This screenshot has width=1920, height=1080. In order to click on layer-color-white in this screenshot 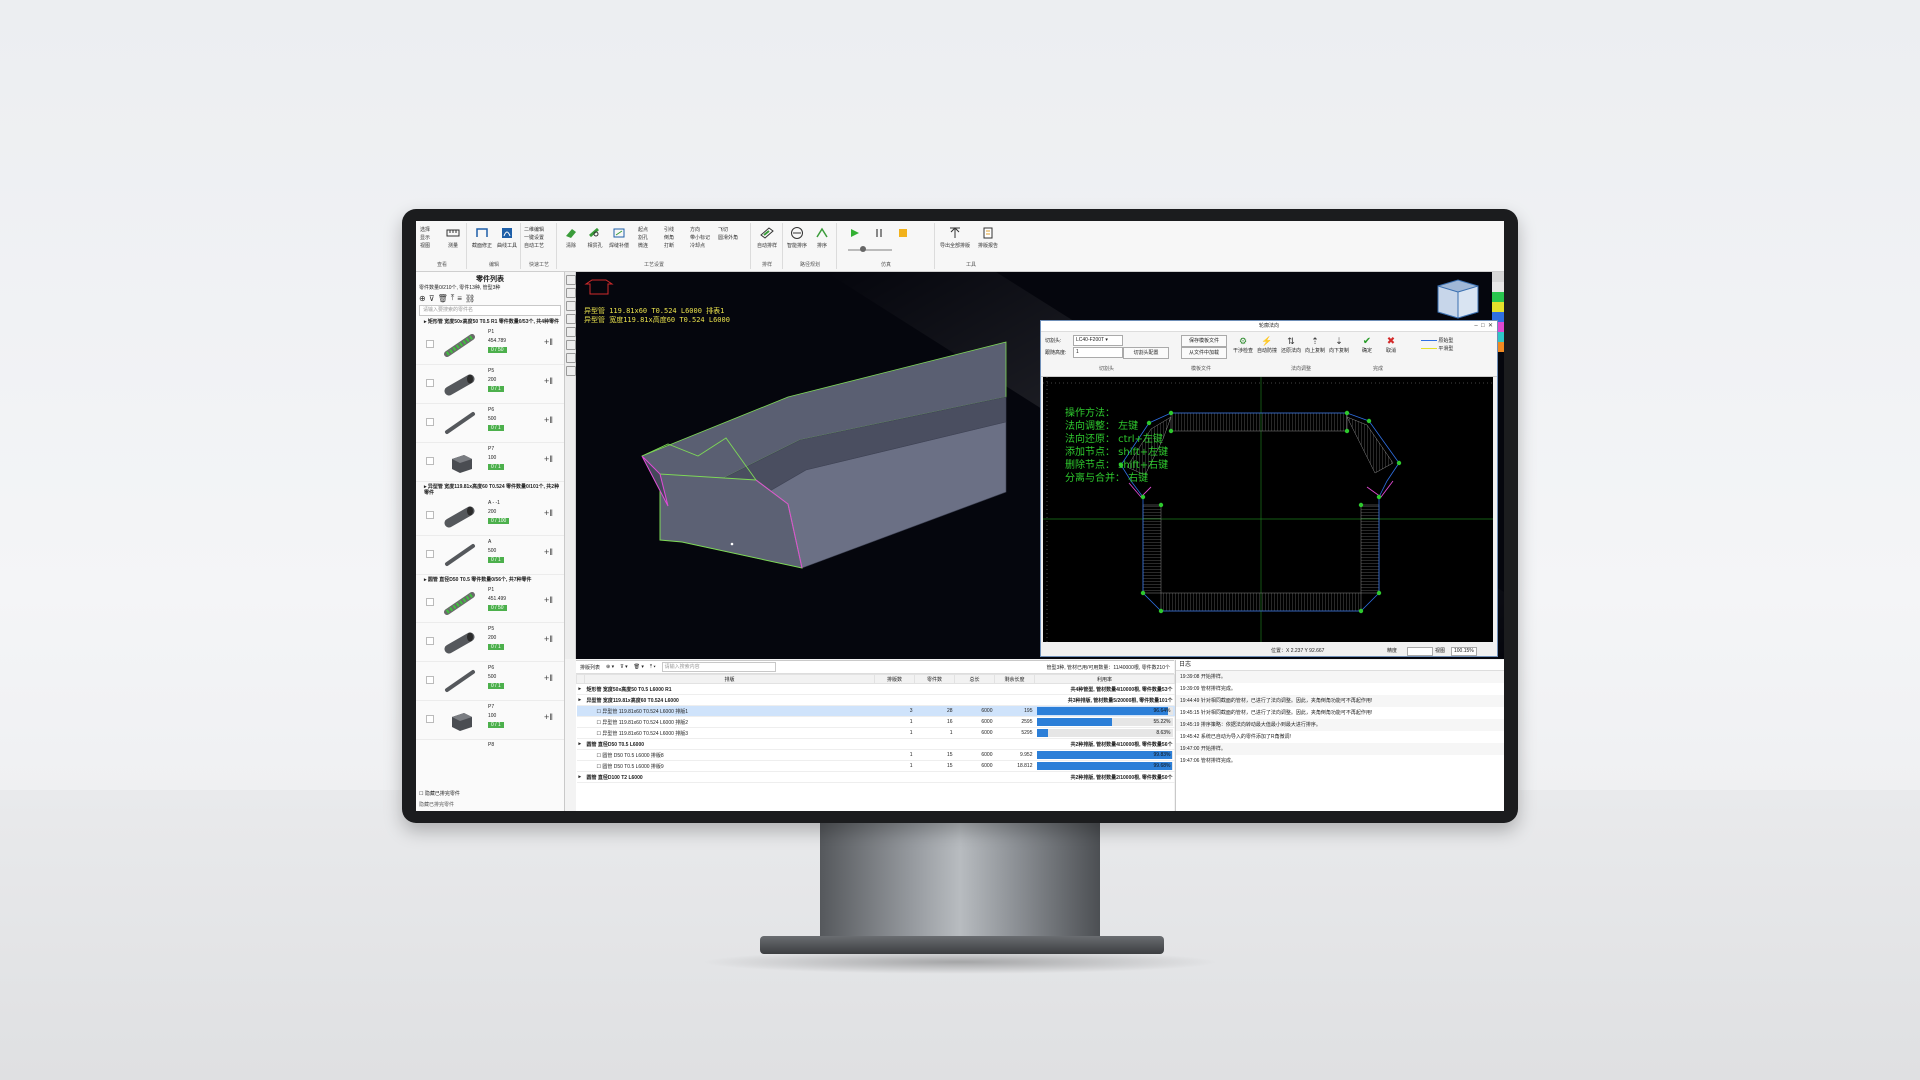, I will do `click(1498, 287)`.